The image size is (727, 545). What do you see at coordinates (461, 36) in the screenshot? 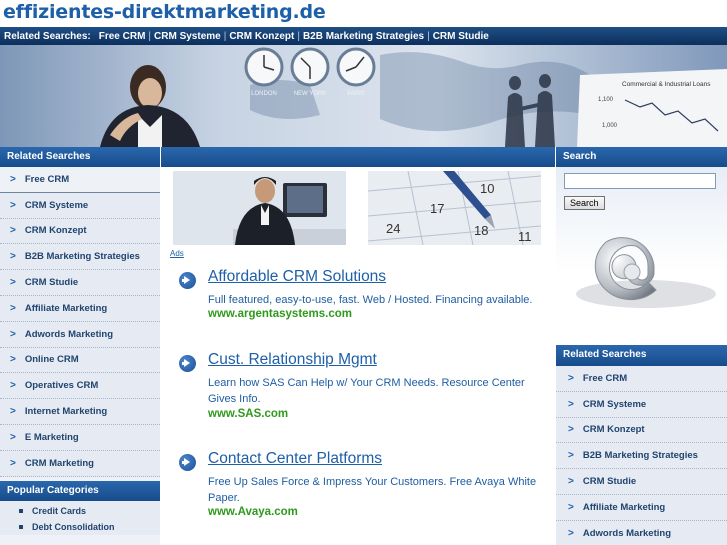
I see `top-link-crm-studie: CRM Studie` at bounding box center [461, 36].